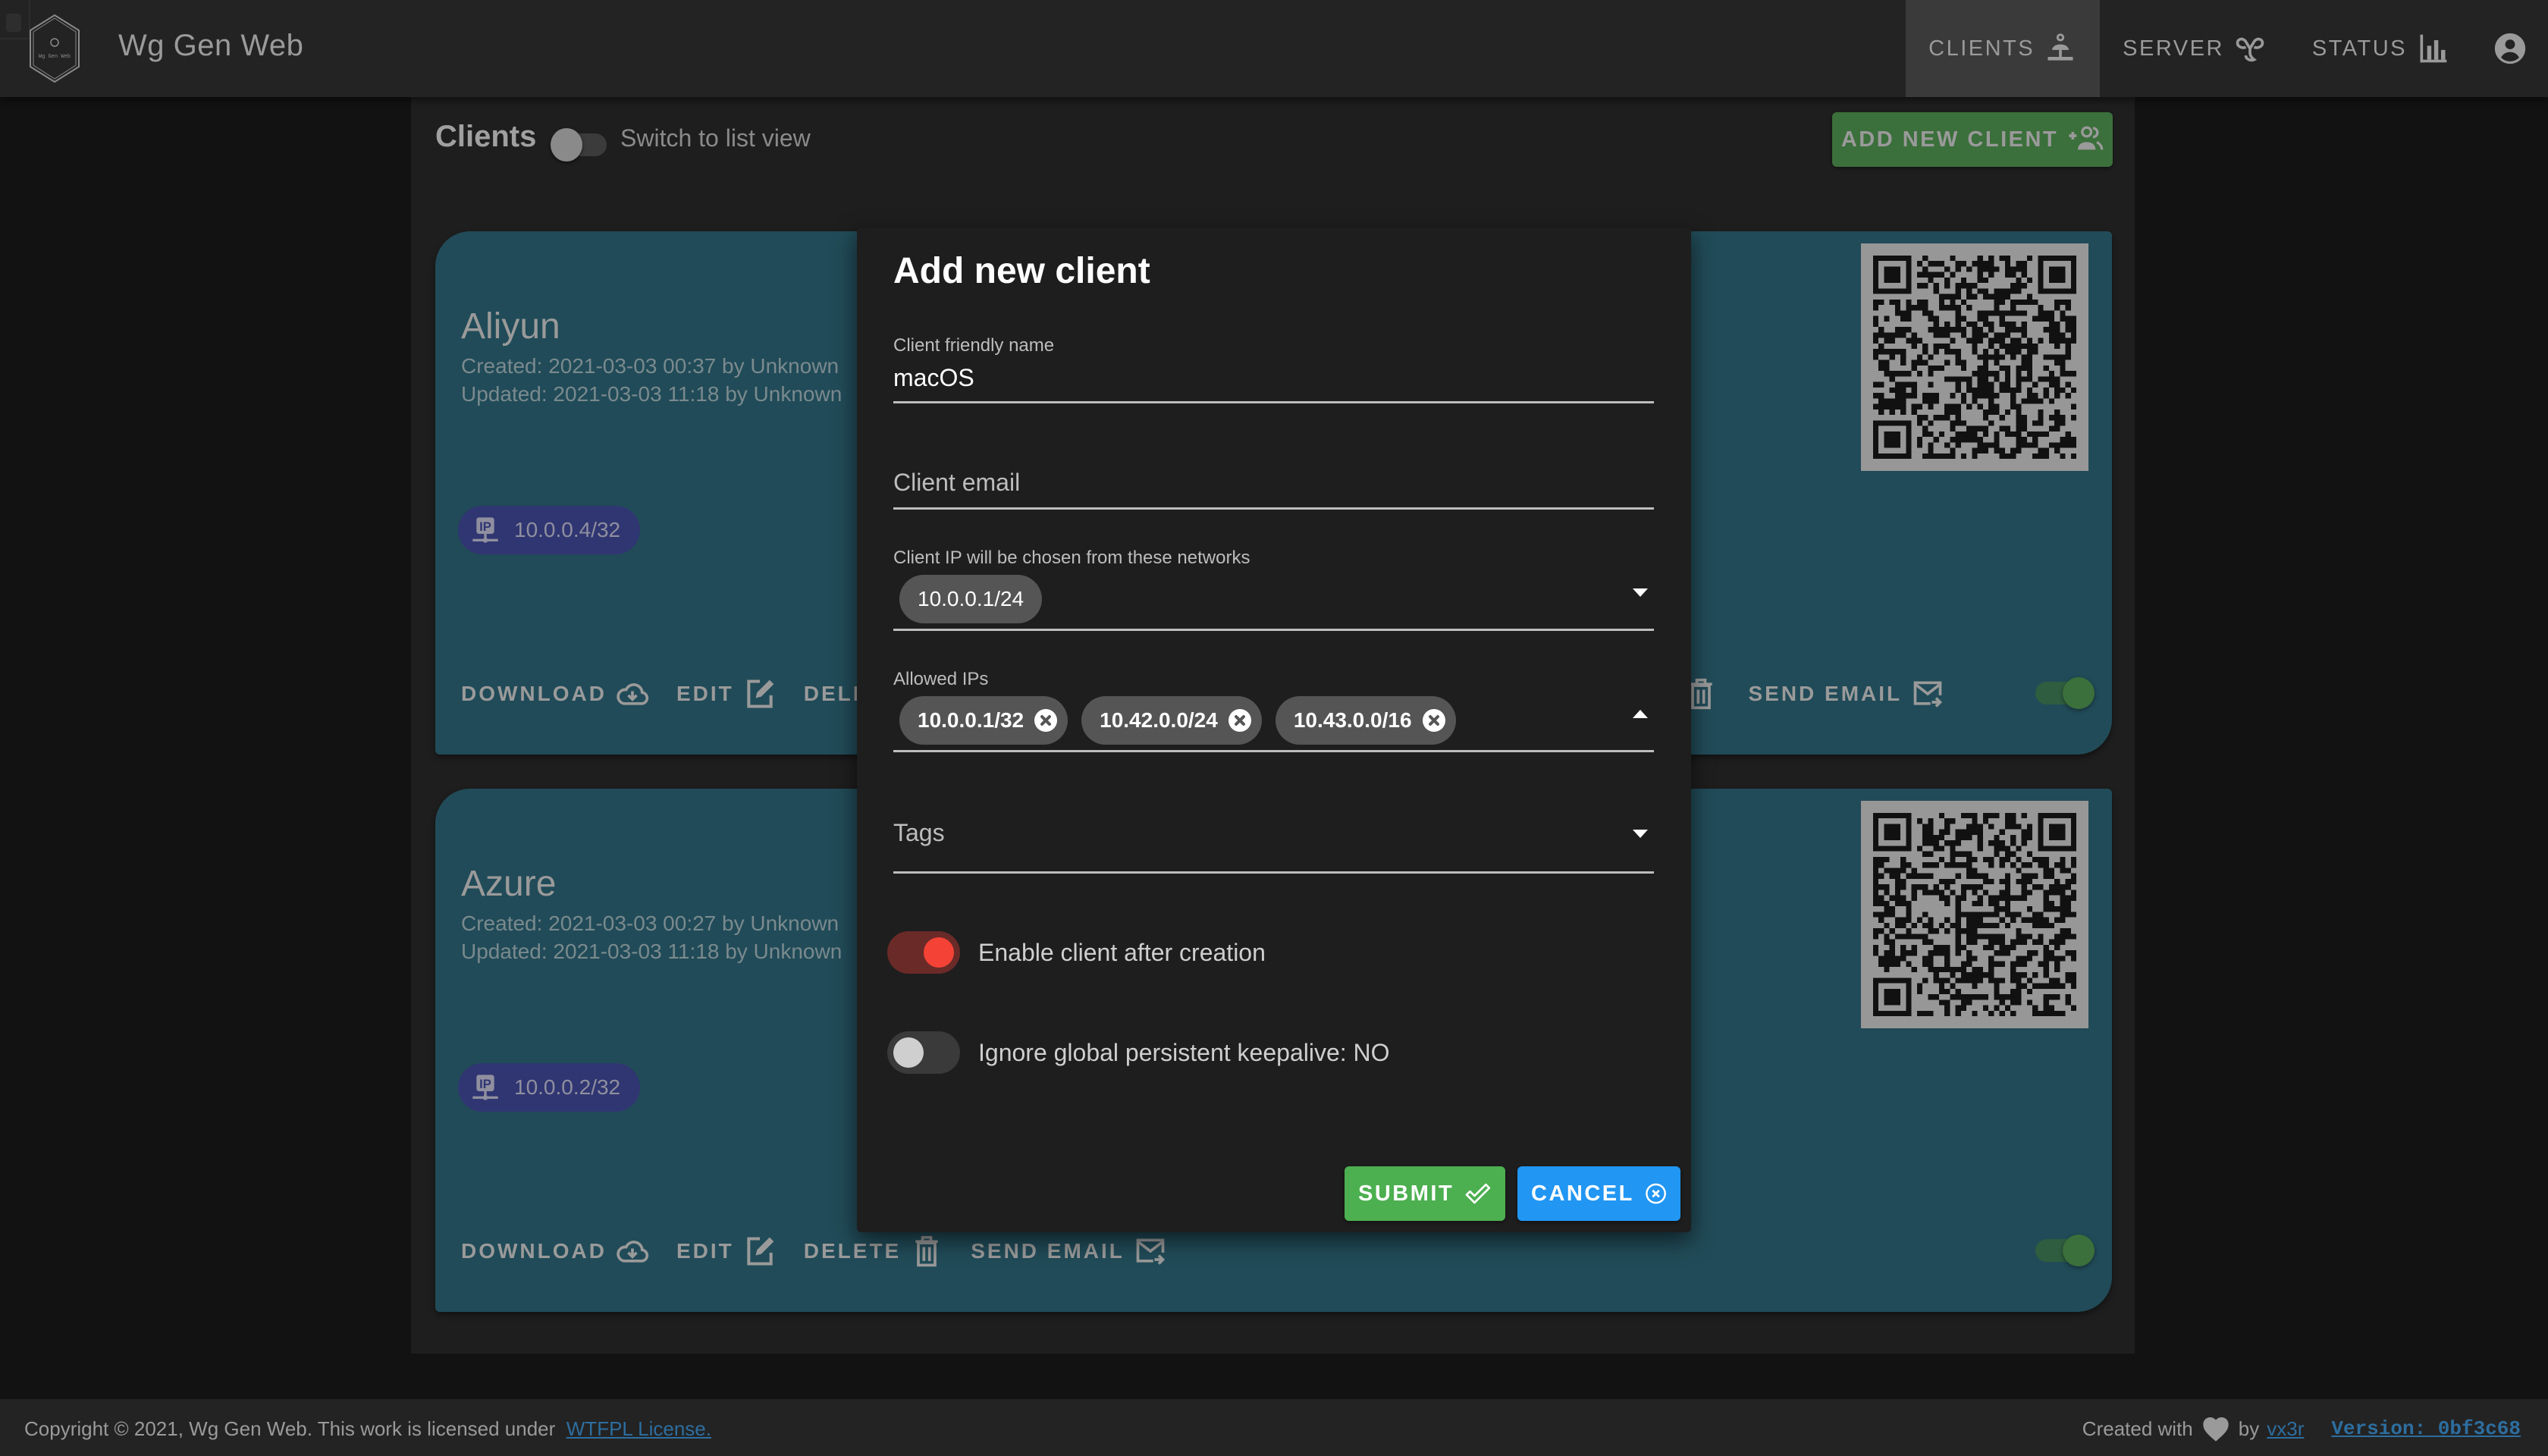 The height and width of the screenshot is (1456, 2548). I want to click on tags-placeholder: Tags, so click(919, 832).